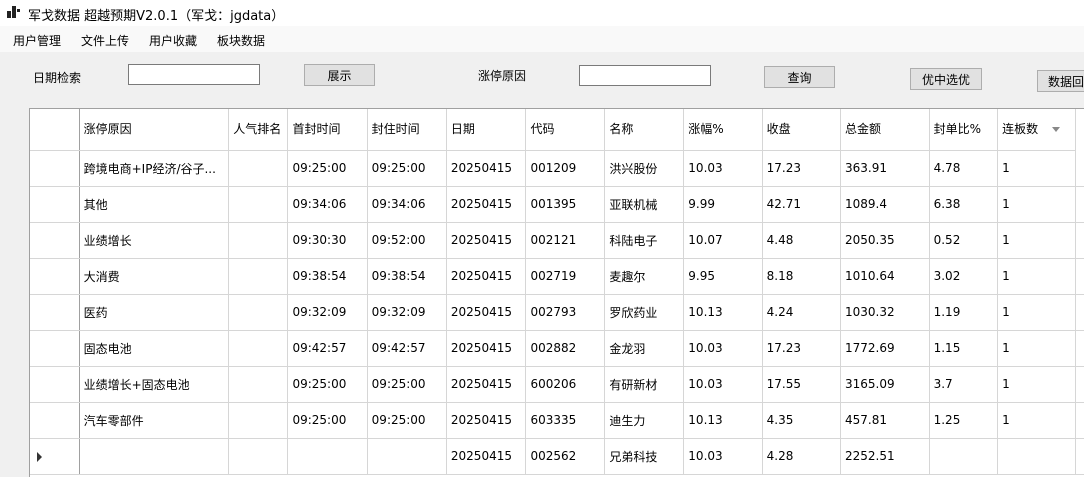 The height and width of the screenshot is (477, 1084). Describe the element at coordinates (801, 312) in the screenshot. I see `cell-close: 4.24` at that location.